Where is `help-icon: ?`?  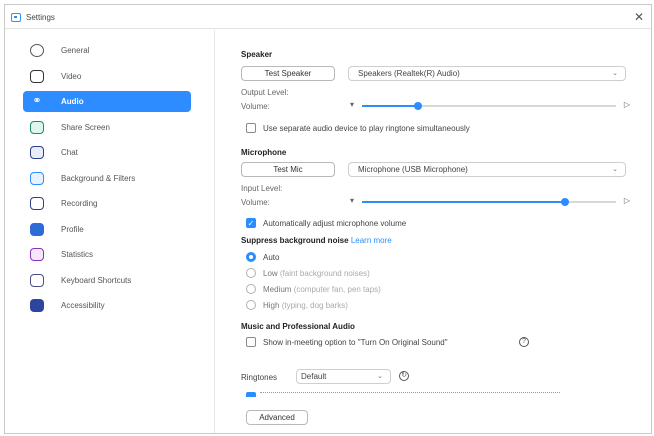
help-icon: ? is located at coordinates (524, 342).